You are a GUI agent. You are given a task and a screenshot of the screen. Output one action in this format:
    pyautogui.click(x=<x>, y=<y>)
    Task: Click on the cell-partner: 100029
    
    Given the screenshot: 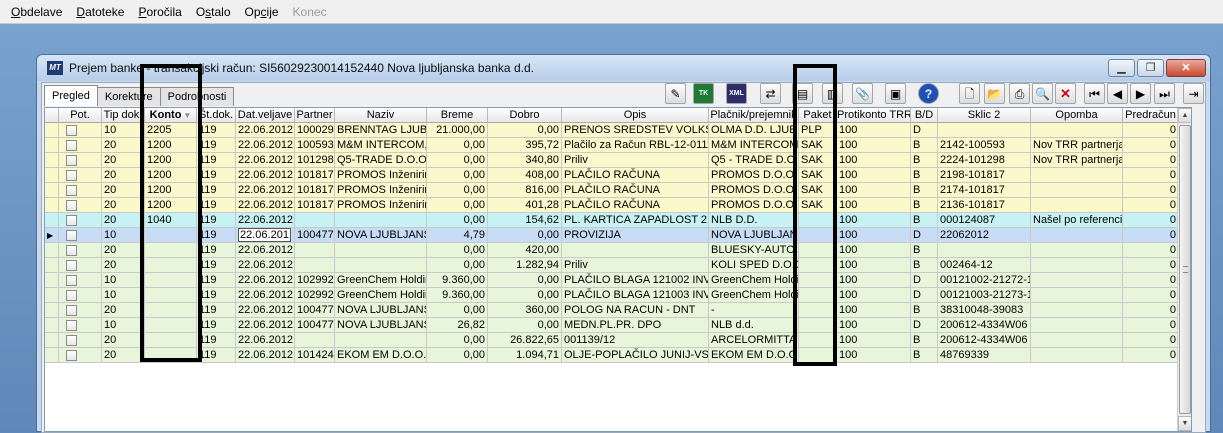 What is the action you would take?
    pyautogui.click(x=315, y=130)
    